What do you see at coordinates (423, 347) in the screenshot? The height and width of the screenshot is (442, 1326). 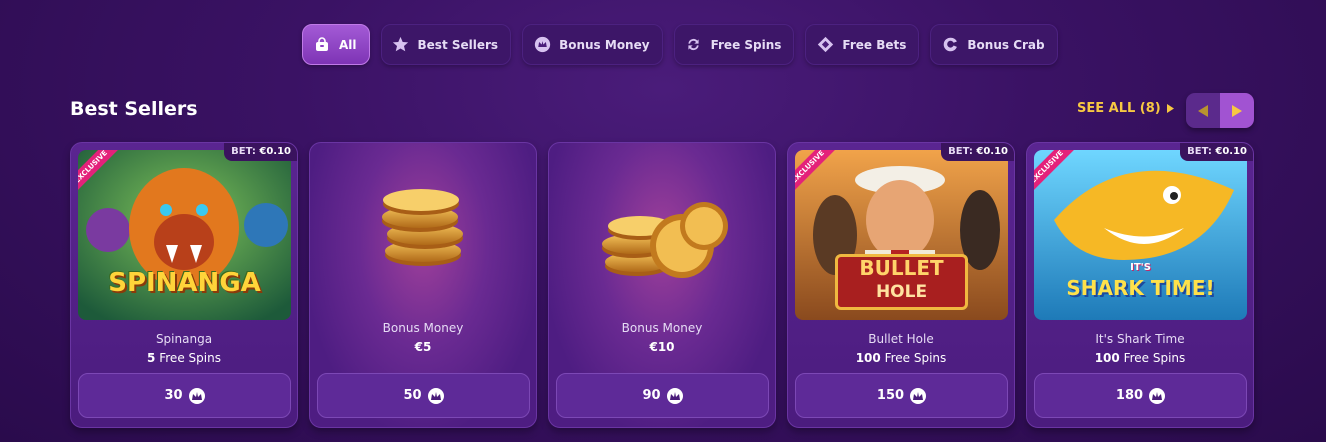 I see `offer-subtitle: €5` at bounding box center [423, 347].